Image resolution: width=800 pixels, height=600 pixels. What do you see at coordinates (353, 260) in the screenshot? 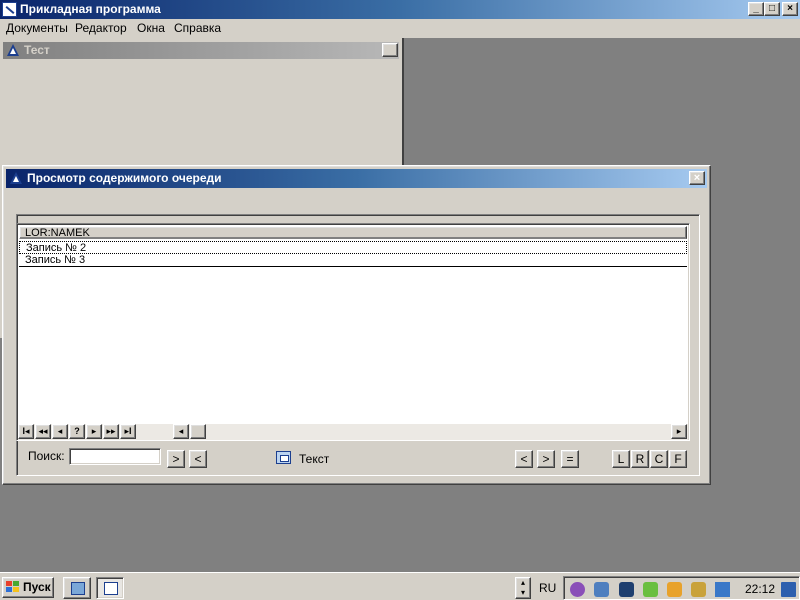
I see `table-row: Запись № 3` at bounding box center [353, 260].